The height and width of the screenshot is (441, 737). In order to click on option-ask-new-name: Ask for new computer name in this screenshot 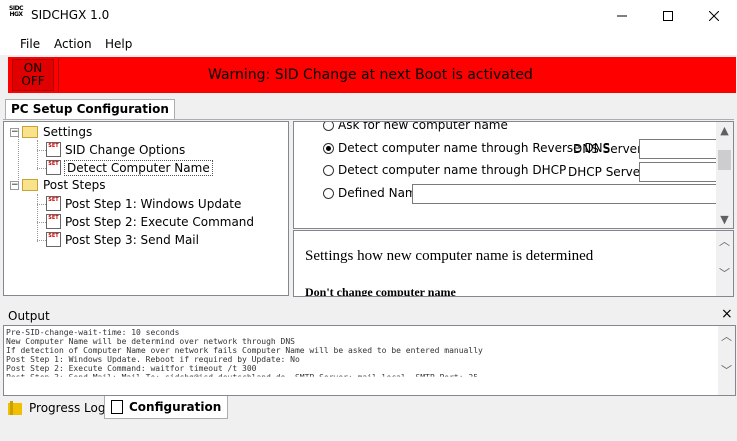, I will do `click(415, 126)`.